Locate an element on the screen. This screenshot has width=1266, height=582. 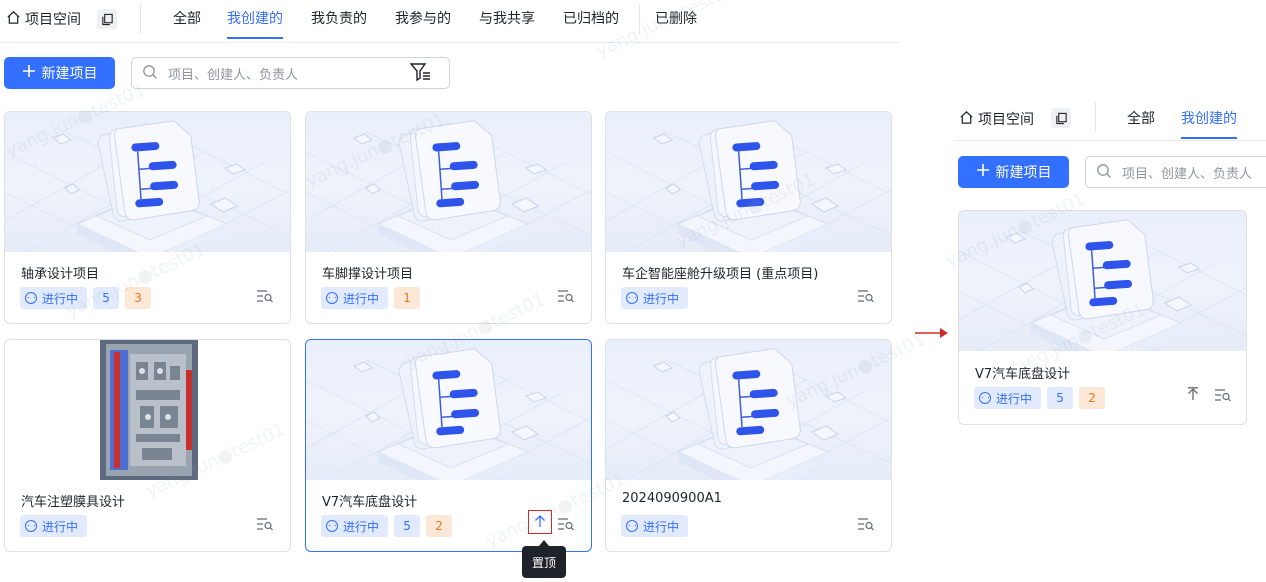
project-card-selected: V7汽车底盘设计 进行中 5 2 is located at coordinates (448, 445).